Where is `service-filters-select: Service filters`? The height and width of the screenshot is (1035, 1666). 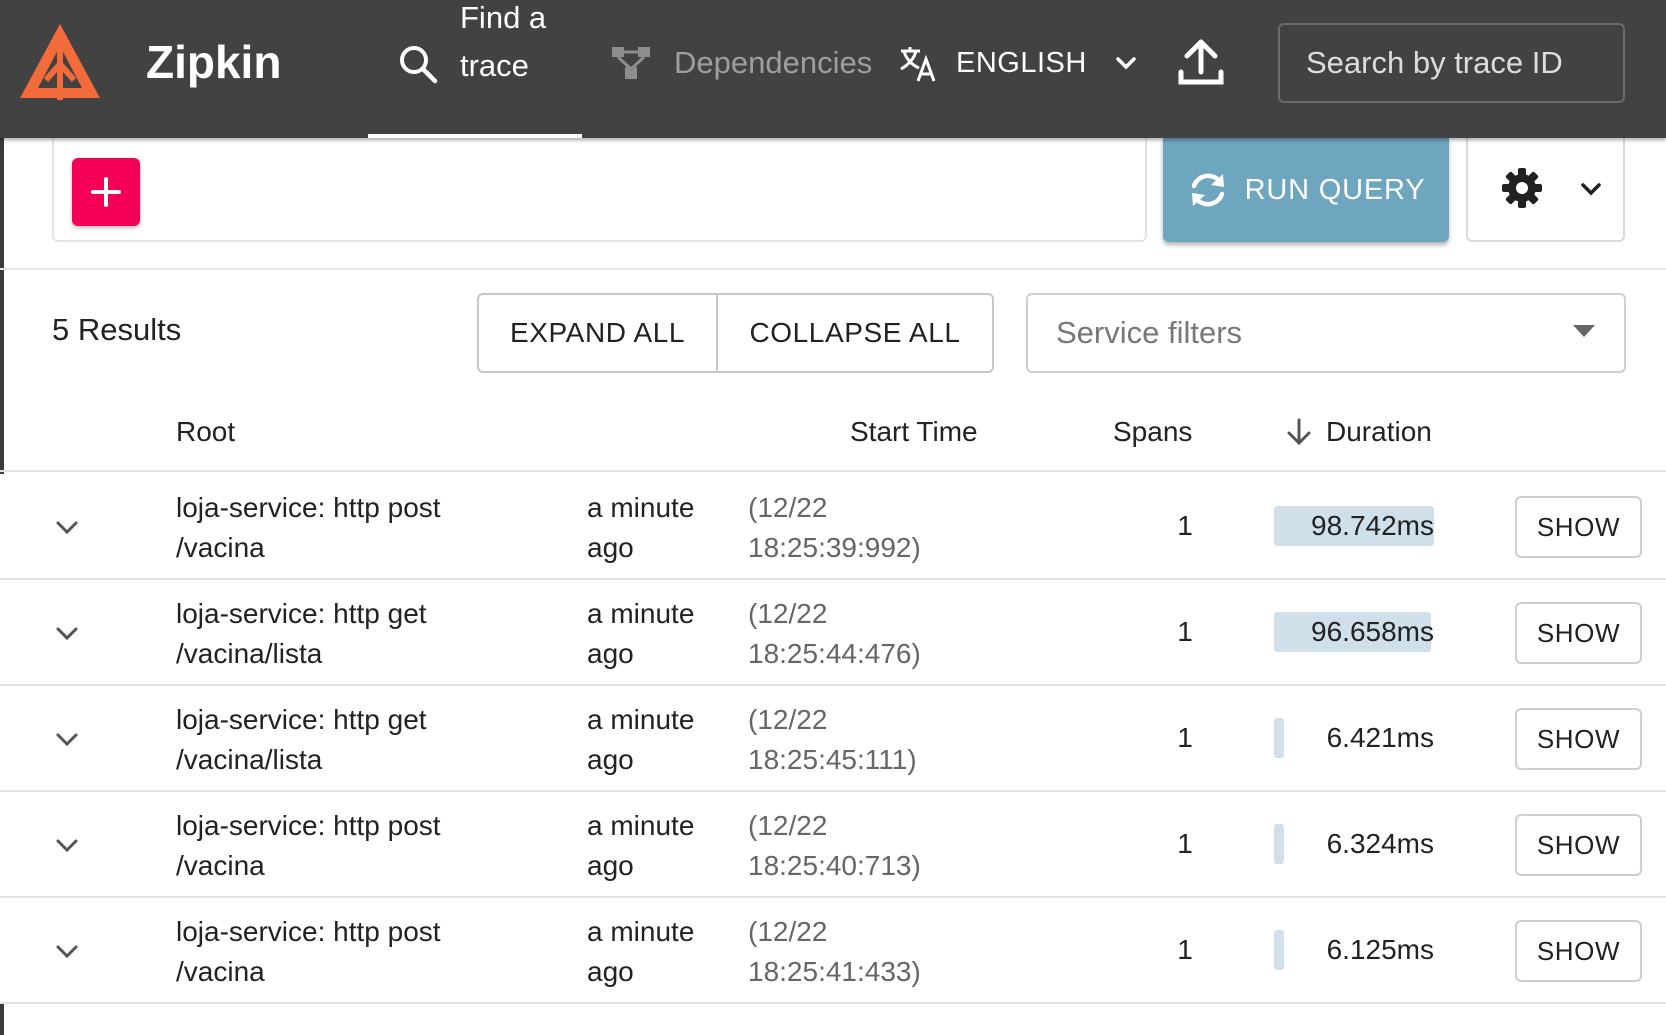
service-filters-select: Service filters is located at coordinates (1326, 333).